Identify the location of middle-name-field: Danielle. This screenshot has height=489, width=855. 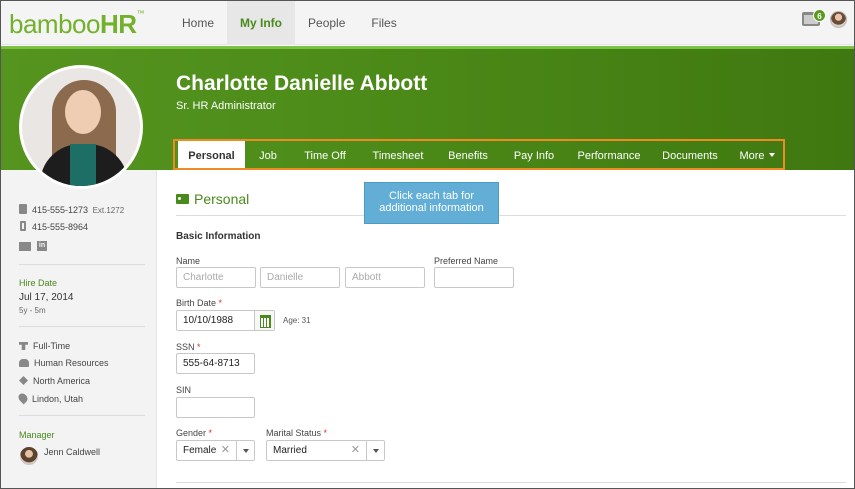
(300, 277).